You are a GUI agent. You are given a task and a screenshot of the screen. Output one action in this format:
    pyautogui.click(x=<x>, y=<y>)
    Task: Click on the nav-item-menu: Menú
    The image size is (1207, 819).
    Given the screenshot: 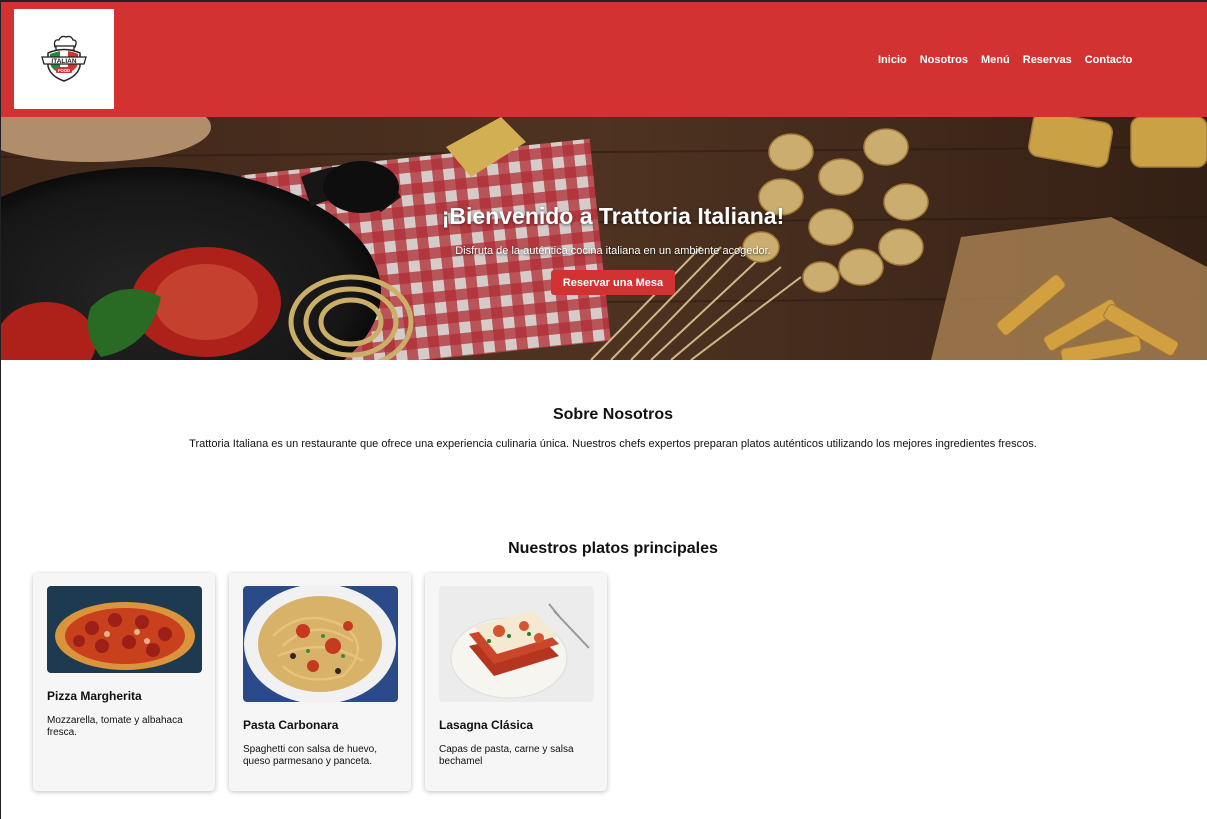 What is the action you would take?
    pyautogui.click(x=995, y=60)
    